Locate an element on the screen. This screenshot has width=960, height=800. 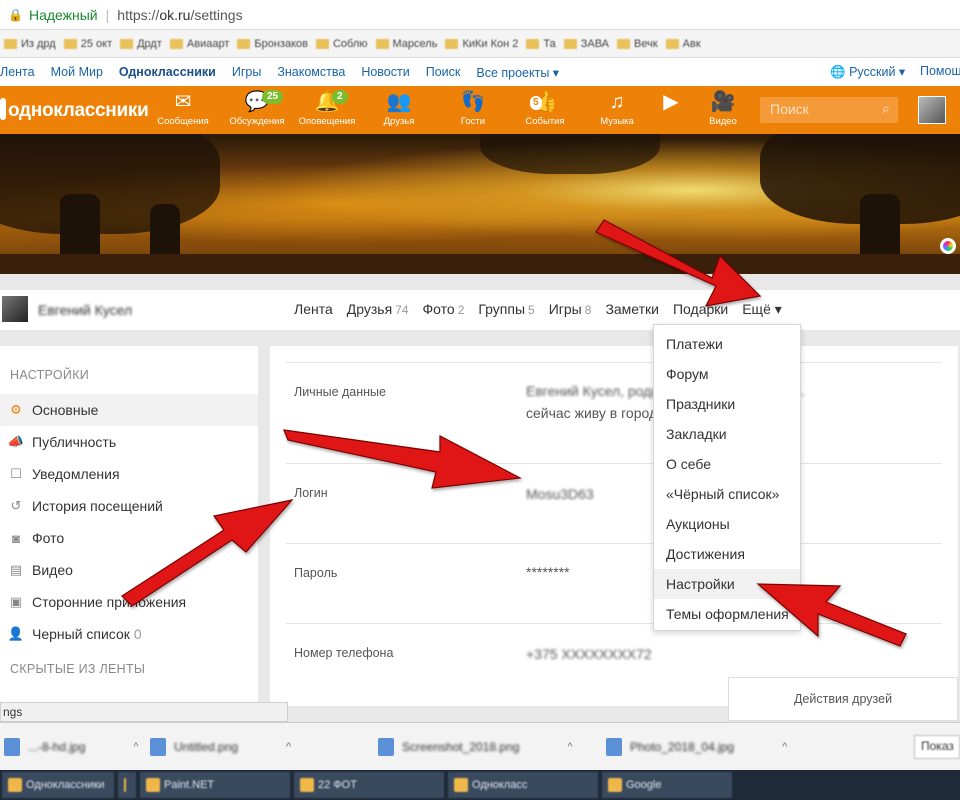
profile-tab: Группы 5 is located at coordinates (506, 309).